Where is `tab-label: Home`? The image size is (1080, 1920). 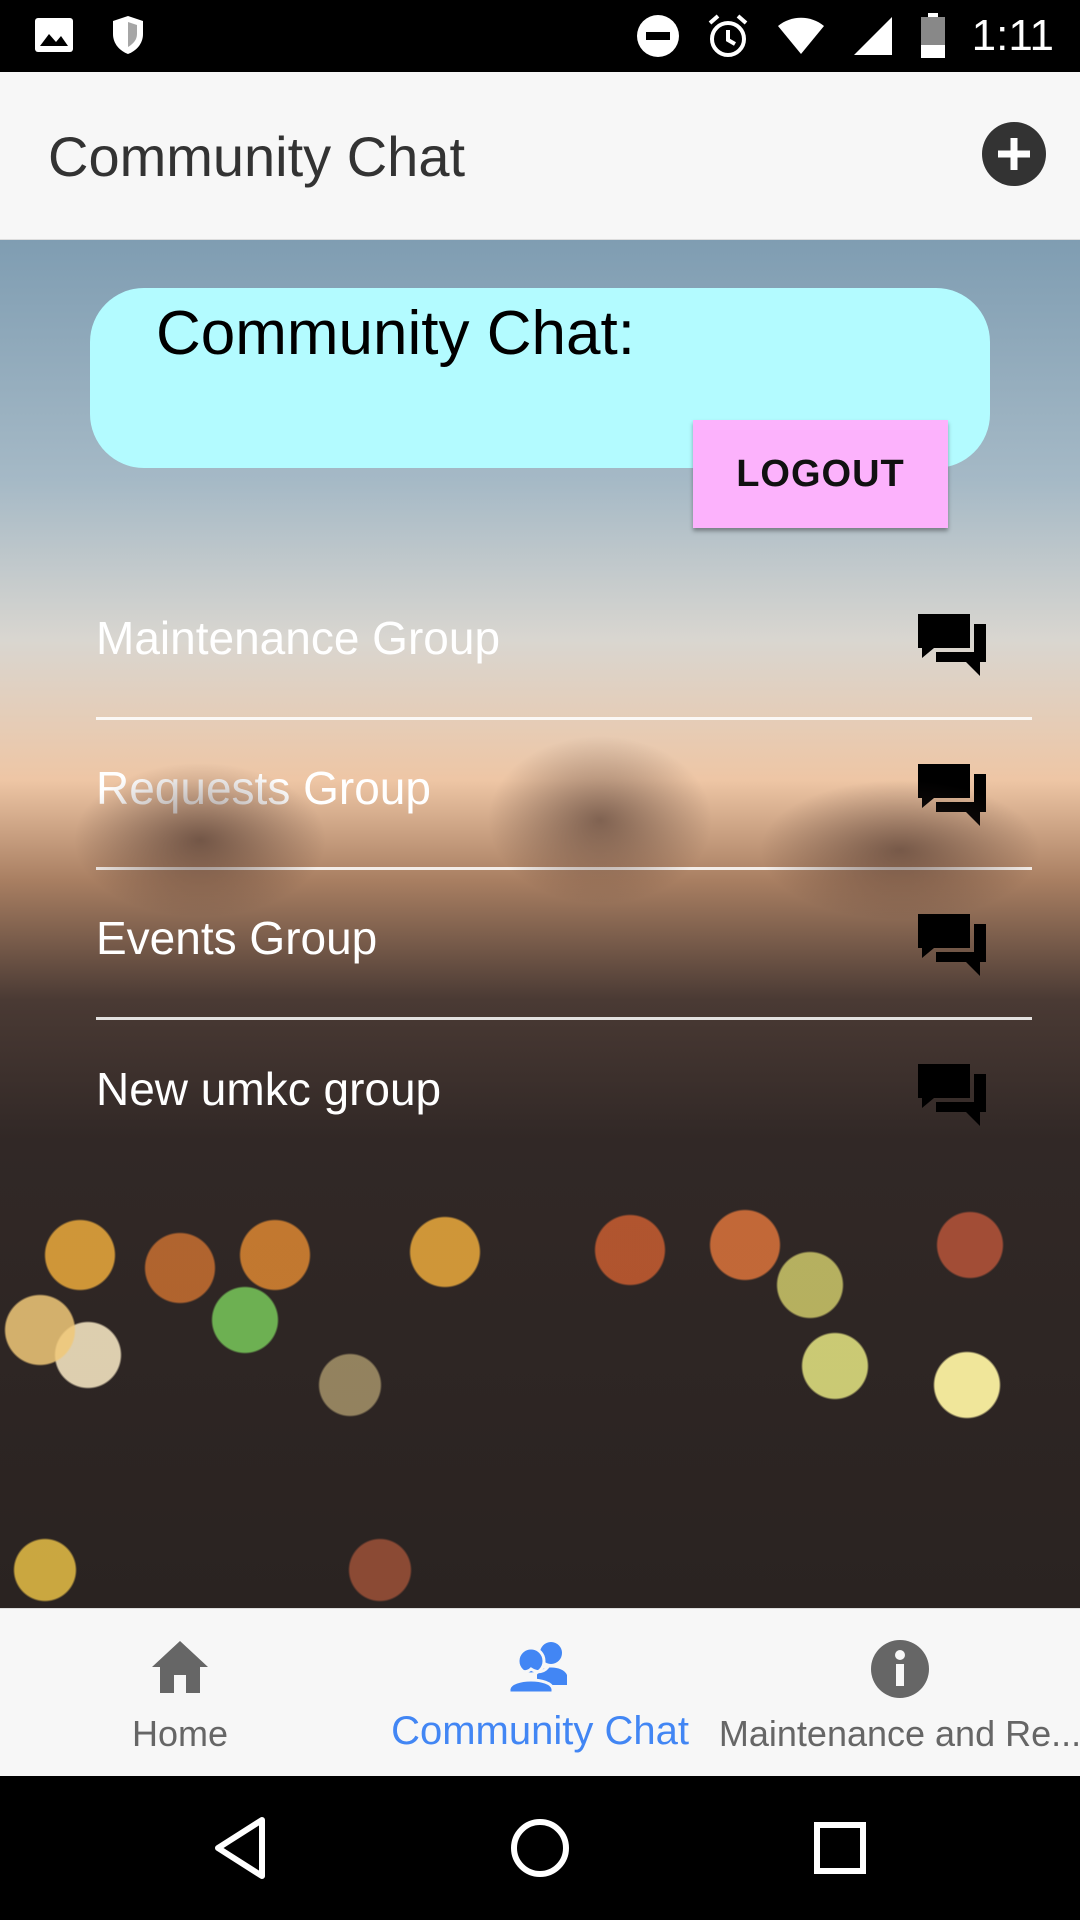 tab-label: Home is located at coordinates (180, 1733).